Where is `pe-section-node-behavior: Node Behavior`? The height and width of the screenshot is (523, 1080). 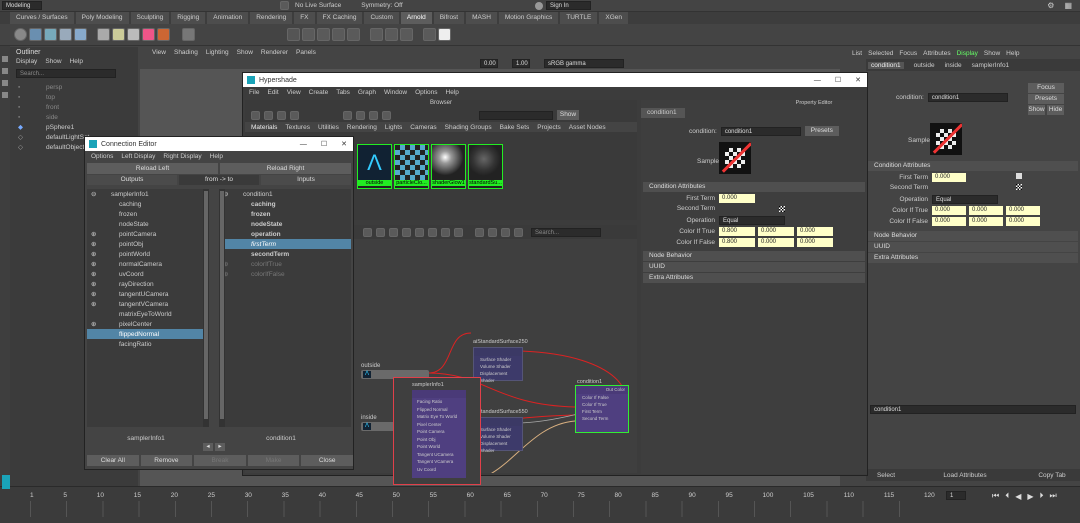
pe-section-node-behavior: Node Behavior is located at coordinates (754, 256).